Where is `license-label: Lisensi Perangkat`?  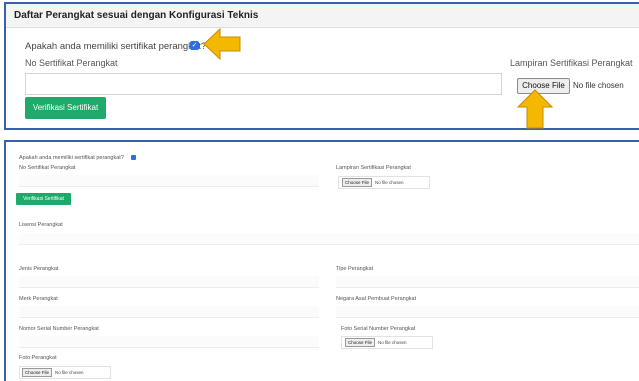 license-label: Lisensi Perangkat is located at coordinates (41, 225).